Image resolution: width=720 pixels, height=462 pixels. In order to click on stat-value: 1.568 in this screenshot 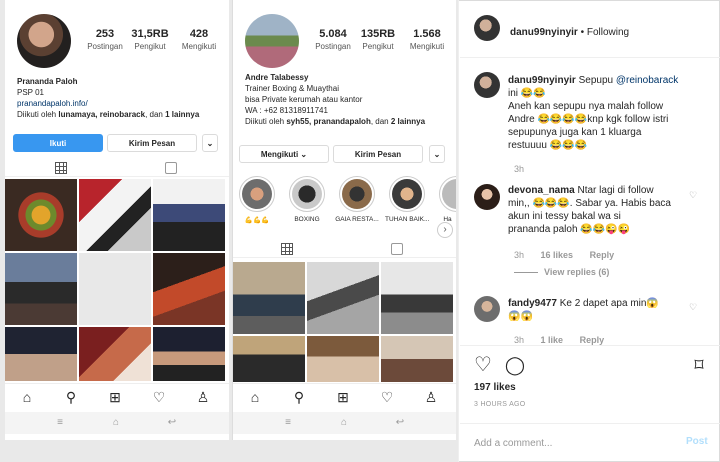, I will do `click(427, 34)`.